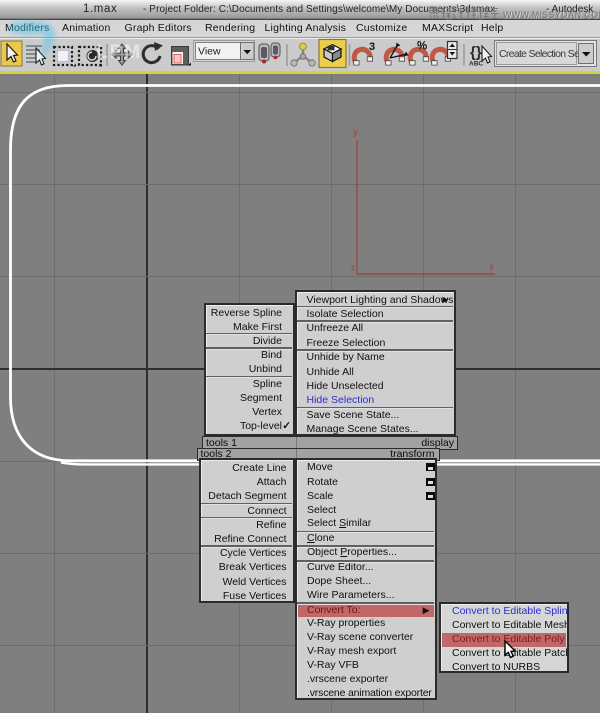  What do you see at coordinates (355, 132) in the screenshot?
I see `svg-text: y` at bounding box center [355, 132].